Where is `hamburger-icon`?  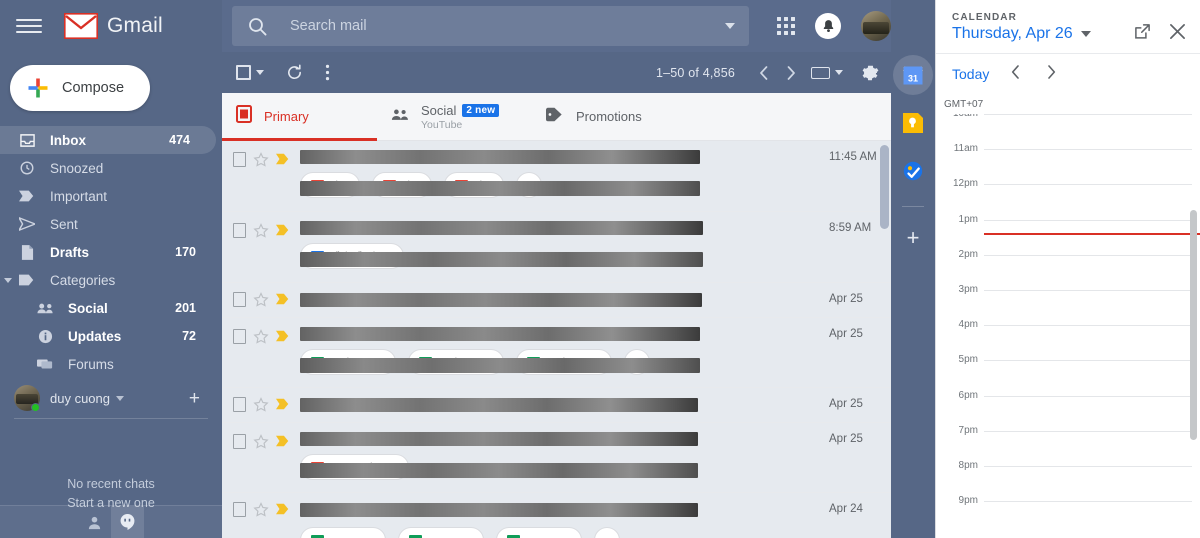
hamburger-icon is located at coordinates (29, 26).